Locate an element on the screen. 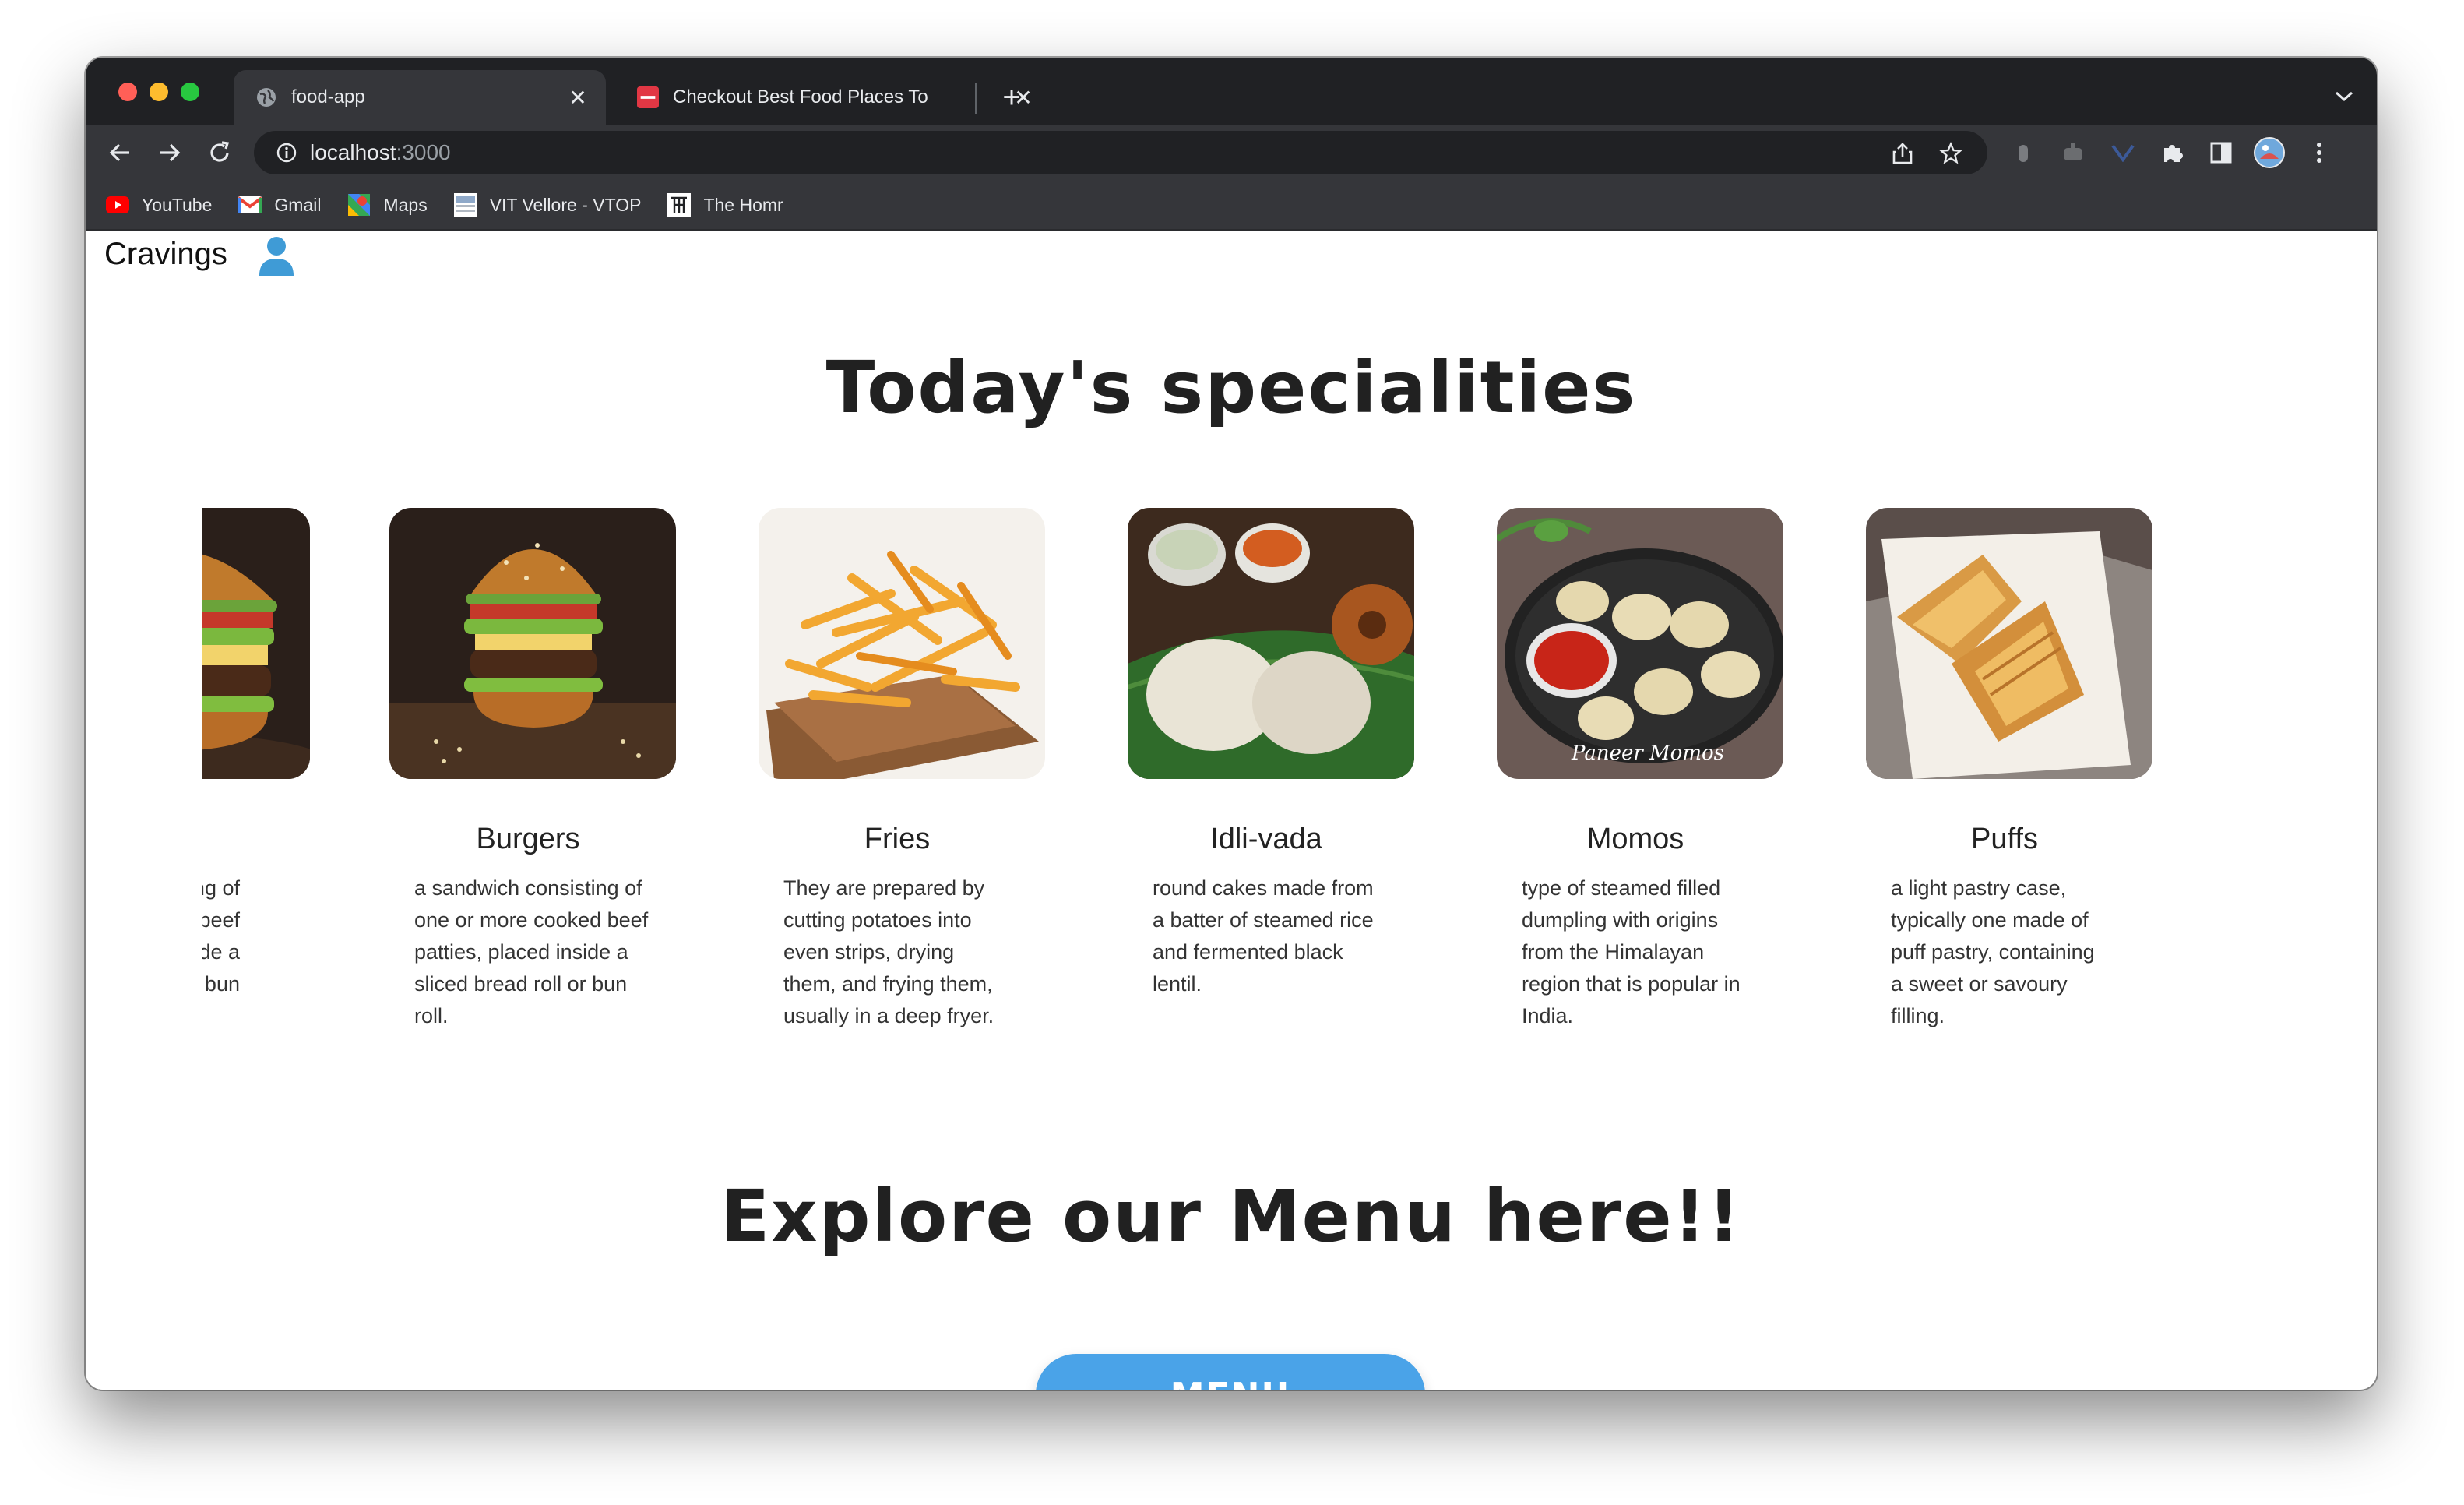 The image size is (2464, 1505). desc-line: from the Himalayan is located at coordinates (1613, 952).